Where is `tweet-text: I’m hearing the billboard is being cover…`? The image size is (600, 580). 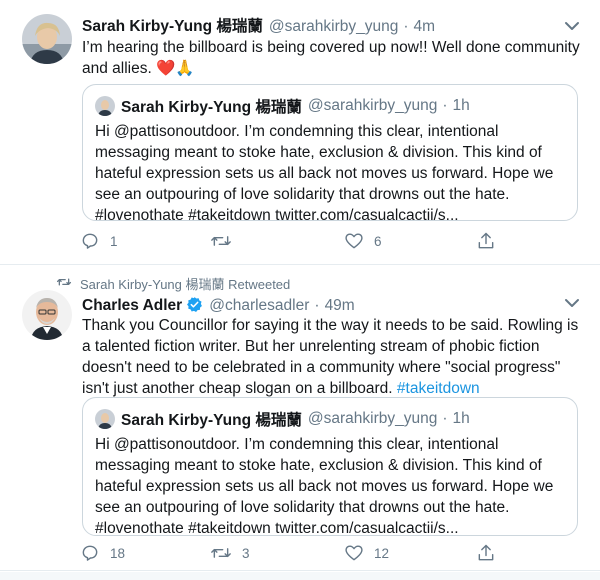 tweet-text: I’m hearing the billboard is being cover… is located at coordinates (331, 58).